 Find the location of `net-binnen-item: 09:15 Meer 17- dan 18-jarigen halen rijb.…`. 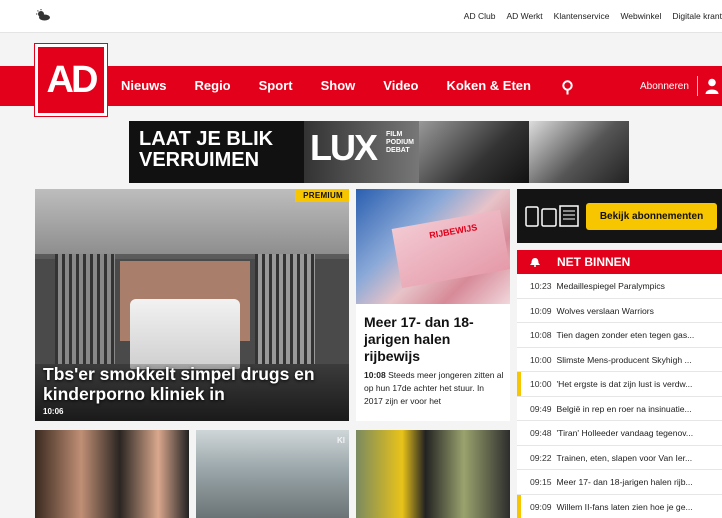

net-binnen-item: 09:15 Meer 17- dan 18-jarigen halen rijb.… is located at coordinates (619, 482).